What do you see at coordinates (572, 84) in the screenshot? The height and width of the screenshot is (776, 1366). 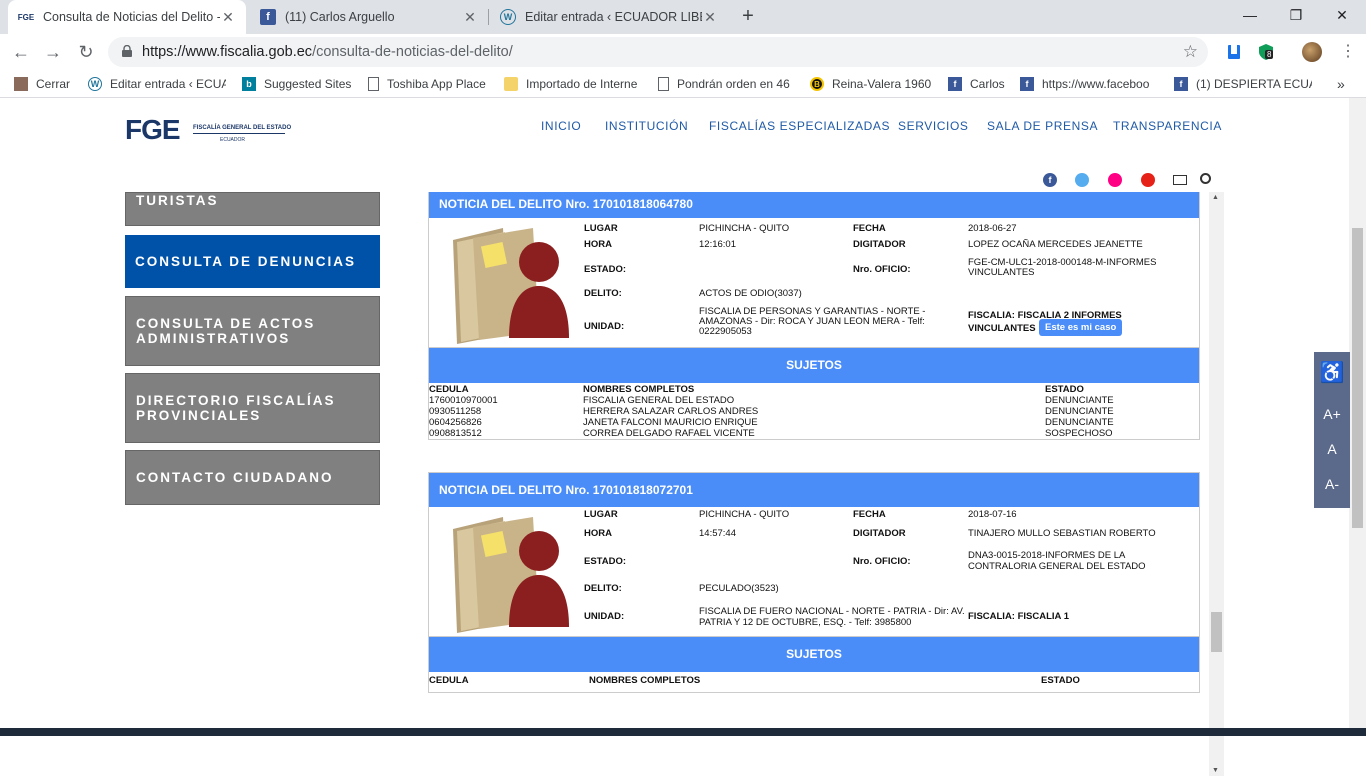 I see `bookmark-item: Importado de Interne` at bounding box center [572, 84].